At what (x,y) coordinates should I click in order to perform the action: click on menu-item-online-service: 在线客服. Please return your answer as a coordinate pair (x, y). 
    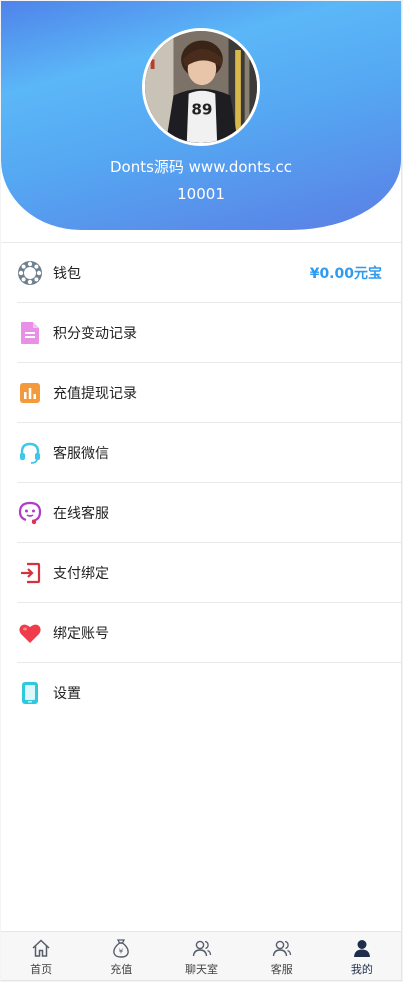
    Looking at the image, I should click on (209, 513).